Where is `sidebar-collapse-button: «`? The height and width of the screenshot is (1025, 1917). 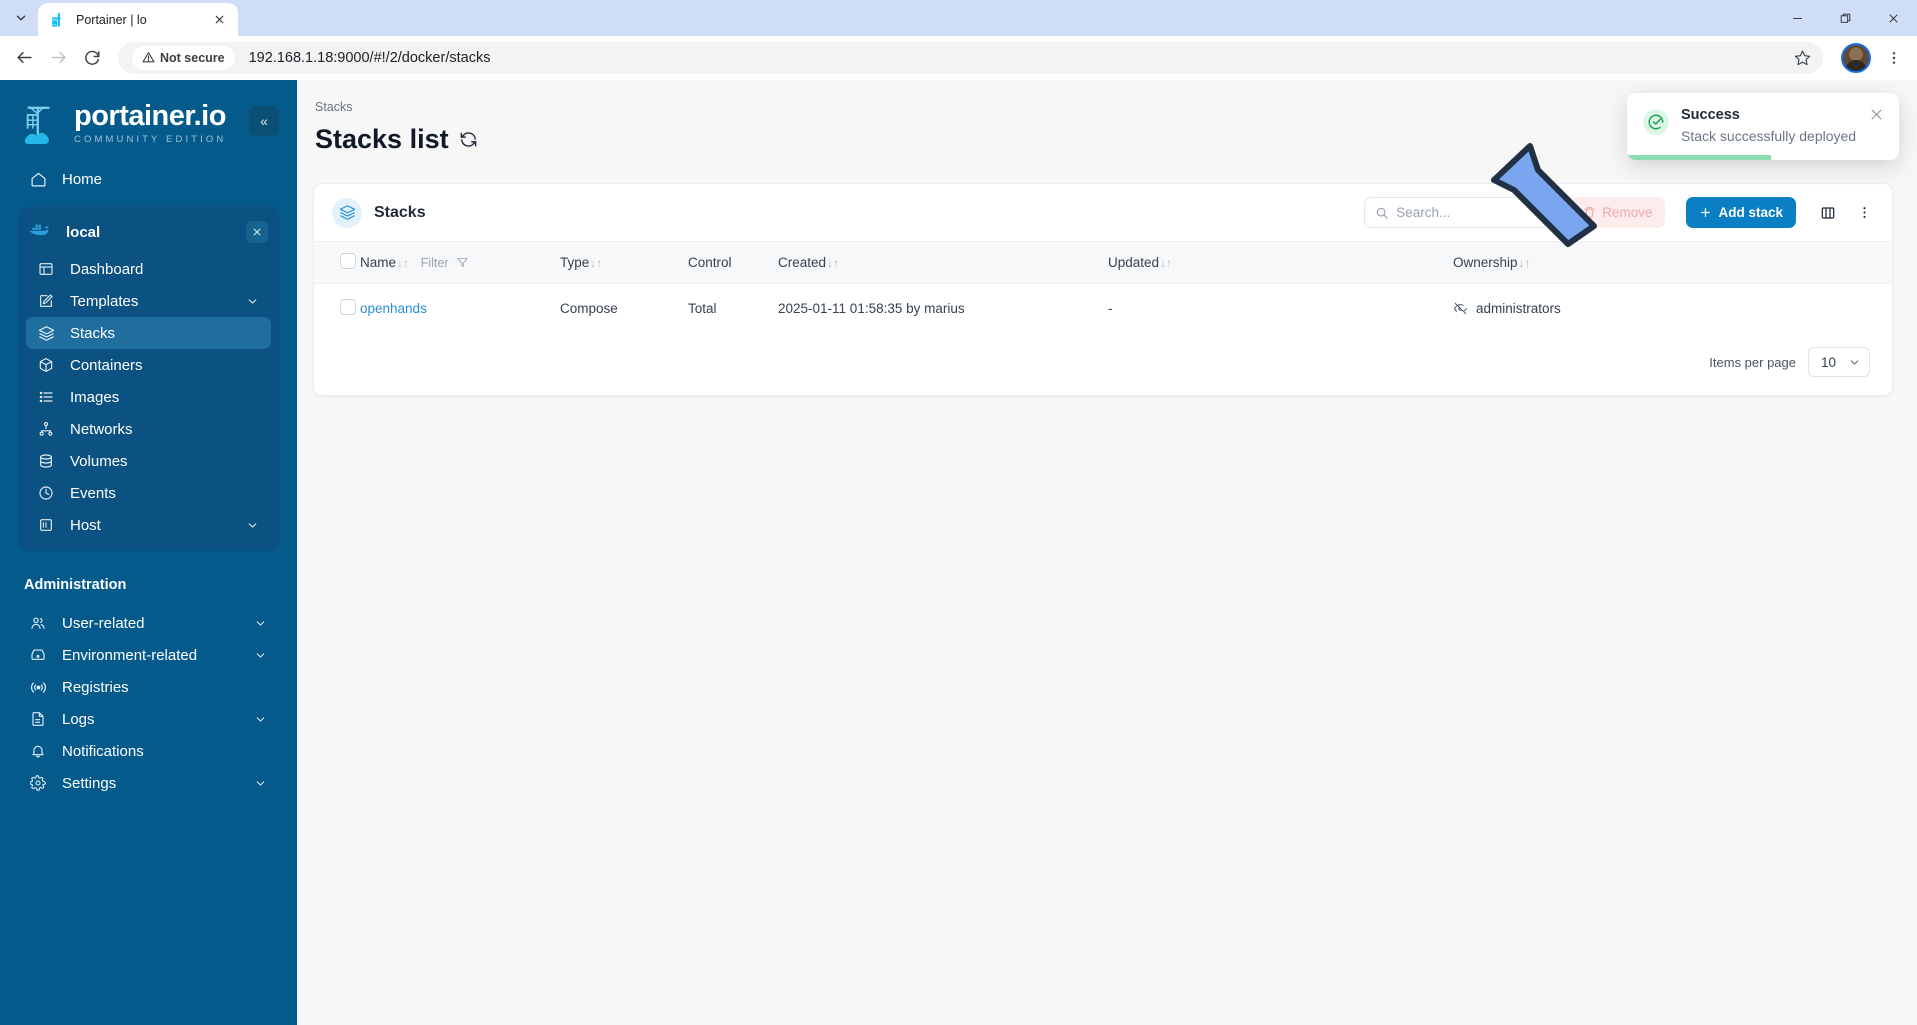
sidebar-collapse-button: « is located at coordinates (264, 120).